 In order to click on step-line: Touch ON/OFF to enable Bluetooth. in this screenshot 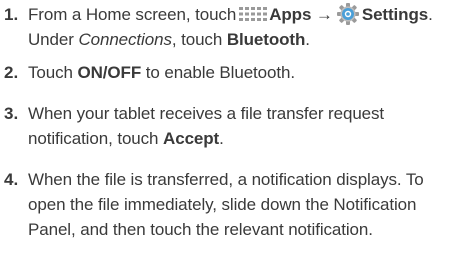, I will do `click(248, 72)`.